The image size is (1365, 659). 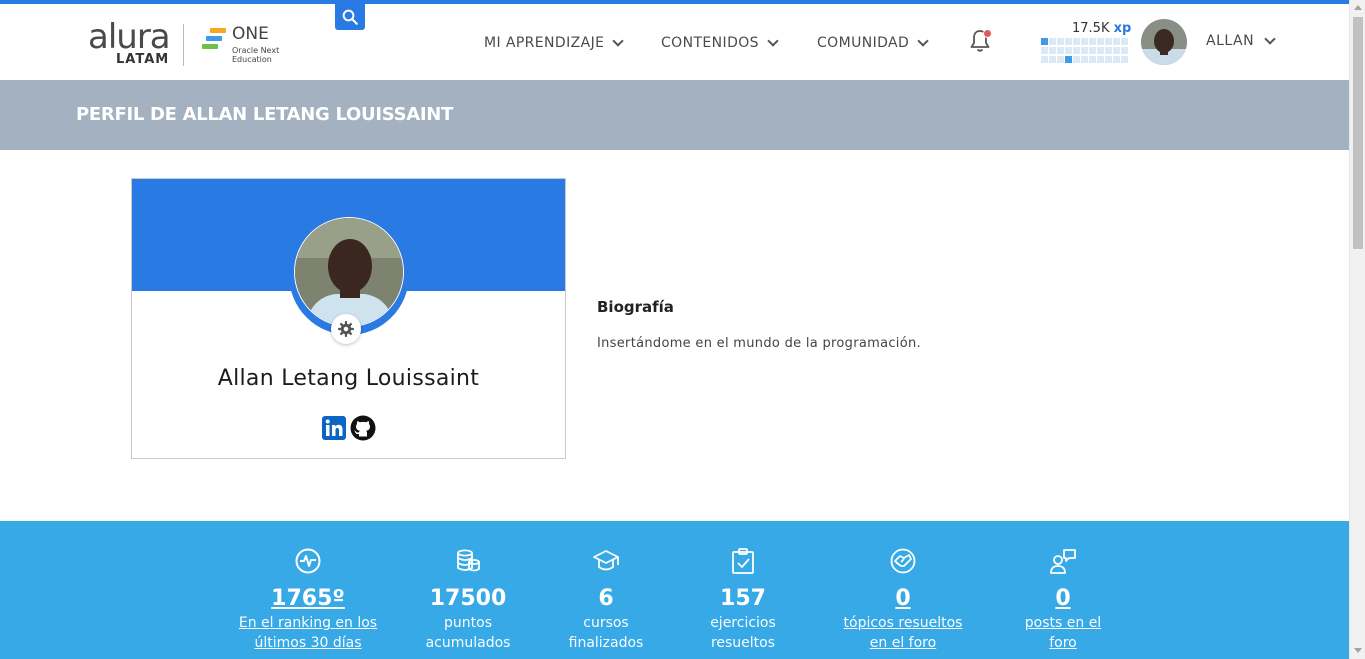 I want to click on nav-comunidad: COMUNIDAD, so click(x=873, y=43).